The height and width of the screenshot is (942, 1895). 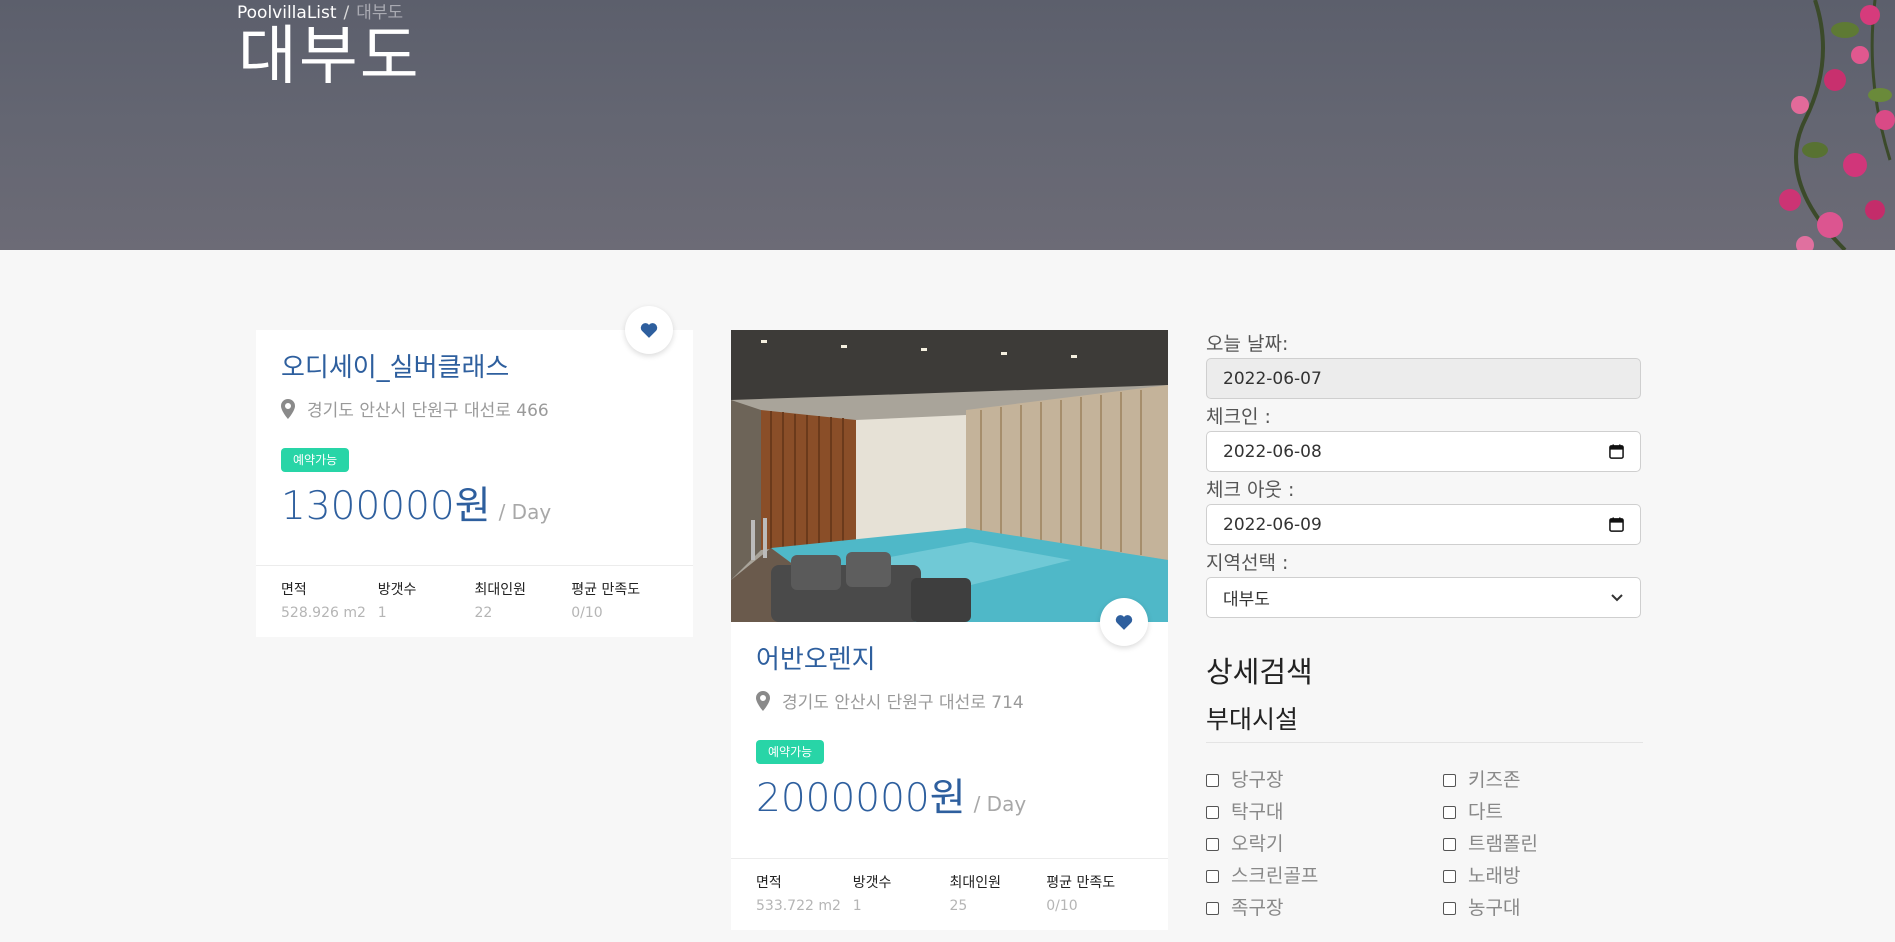 I want to click on facility-label: 스크린골프, so click(x=1275, y=876).